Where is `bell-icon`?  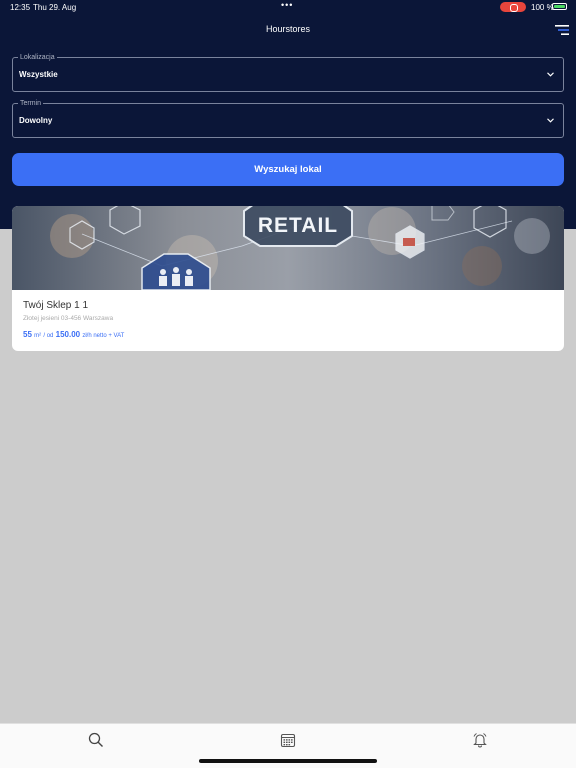 bell-icon is located at coordinates (480, 740).